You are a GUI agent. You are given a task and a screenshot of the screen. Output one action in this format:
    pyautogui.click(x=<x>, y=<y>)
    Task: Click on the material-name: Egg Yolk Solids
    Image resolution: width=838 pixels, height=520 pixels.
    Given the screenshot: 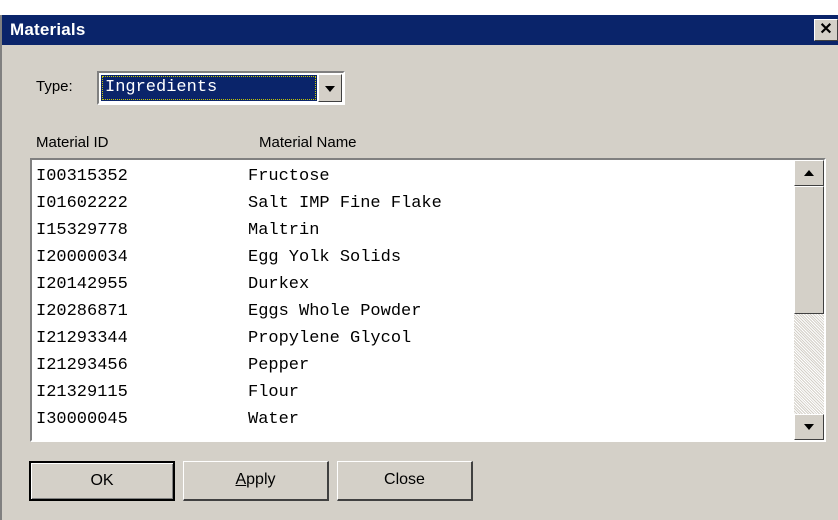 What is the action you would take?
    pyautogui.click(x=325, y=257)
    